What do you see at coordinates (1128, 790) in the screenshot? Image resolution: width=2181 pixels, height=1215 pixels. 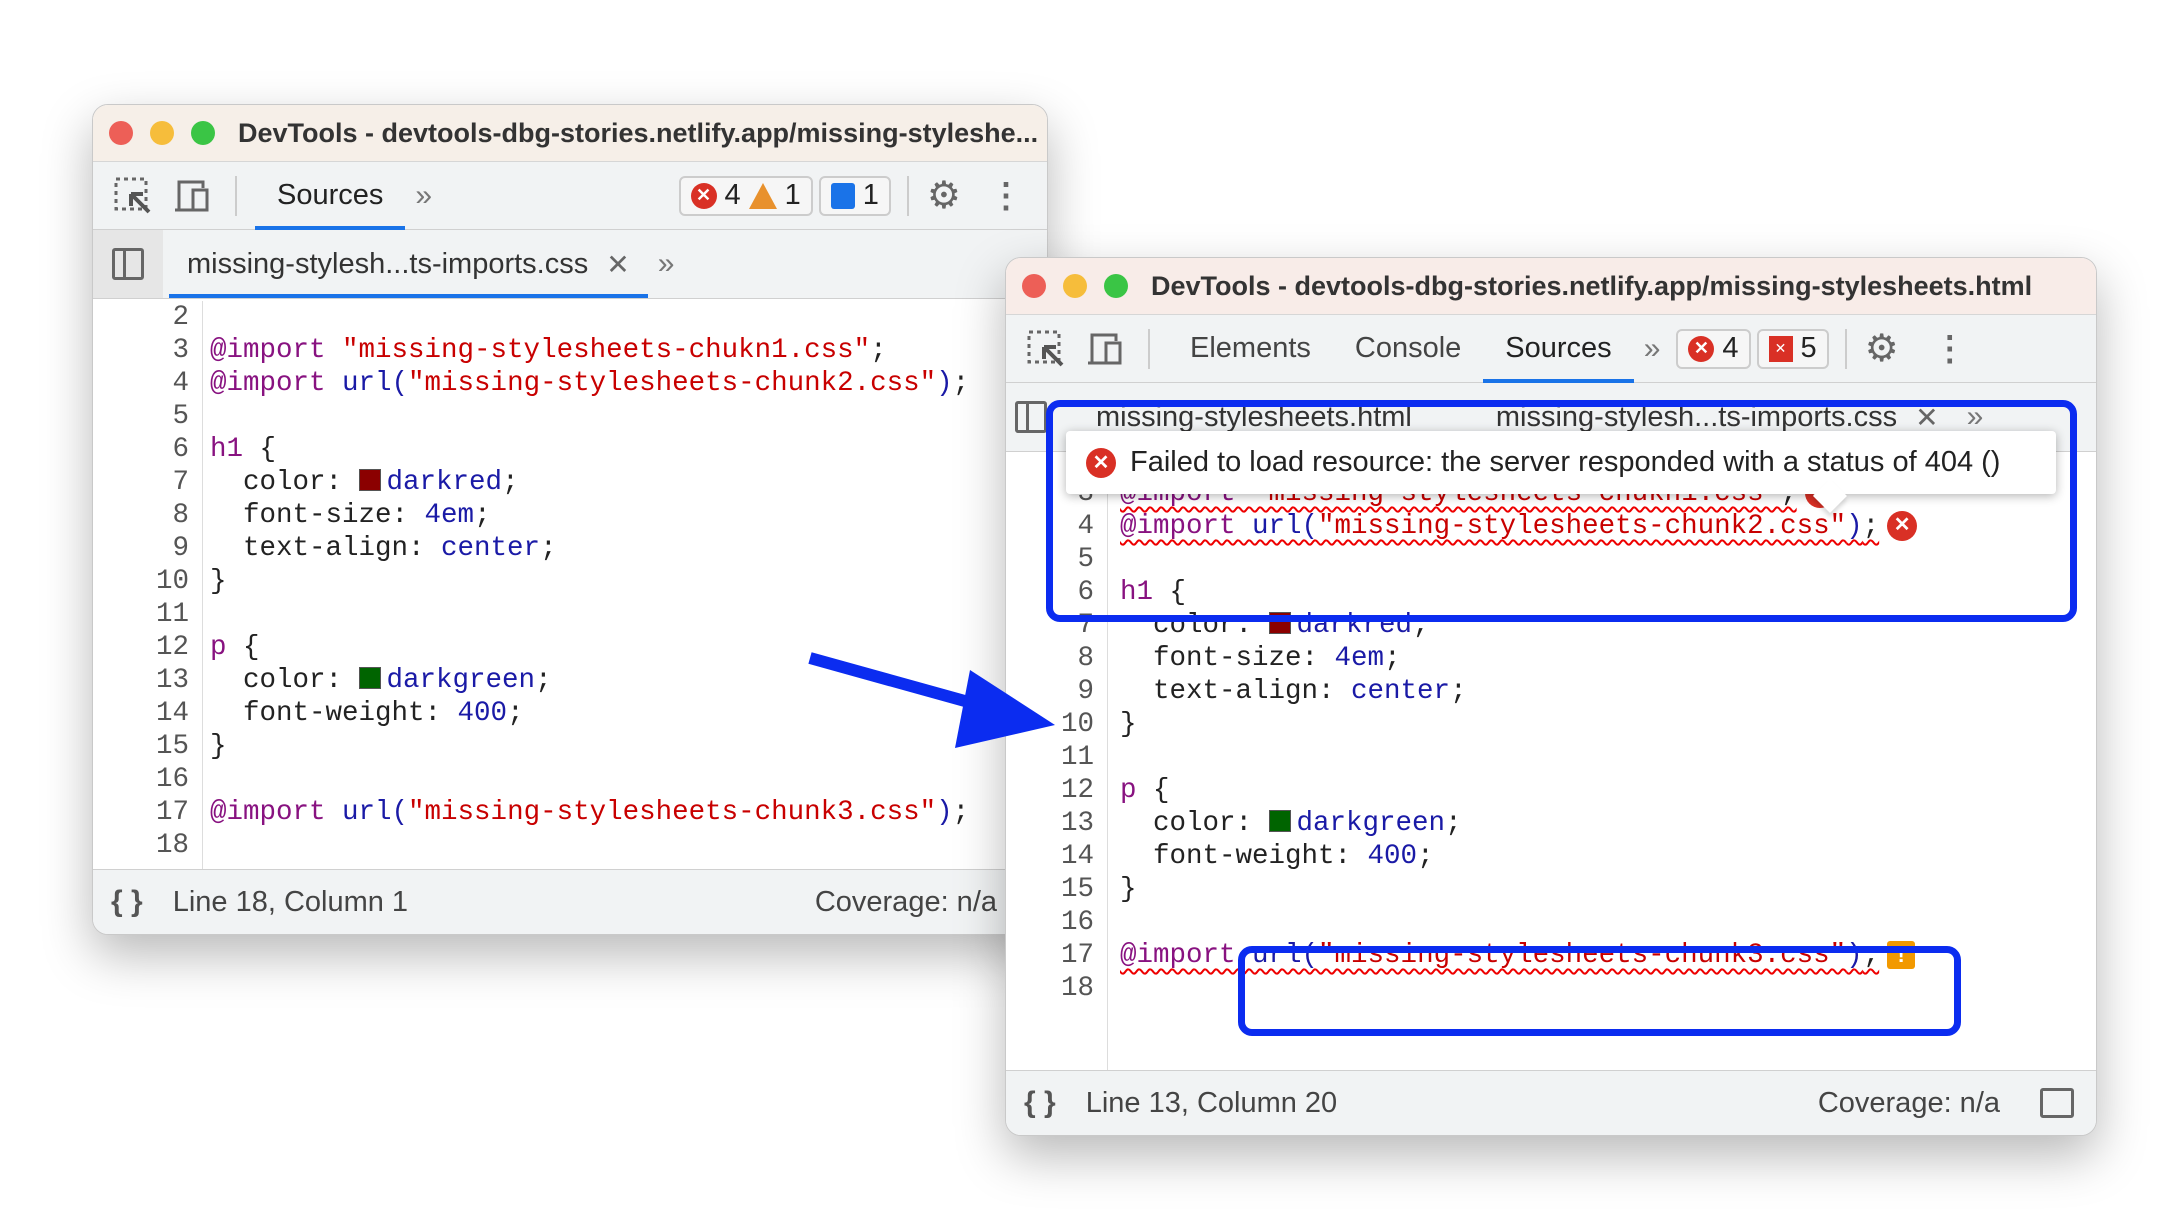 I see `code-token: p` at bounding box center [1128, 790].